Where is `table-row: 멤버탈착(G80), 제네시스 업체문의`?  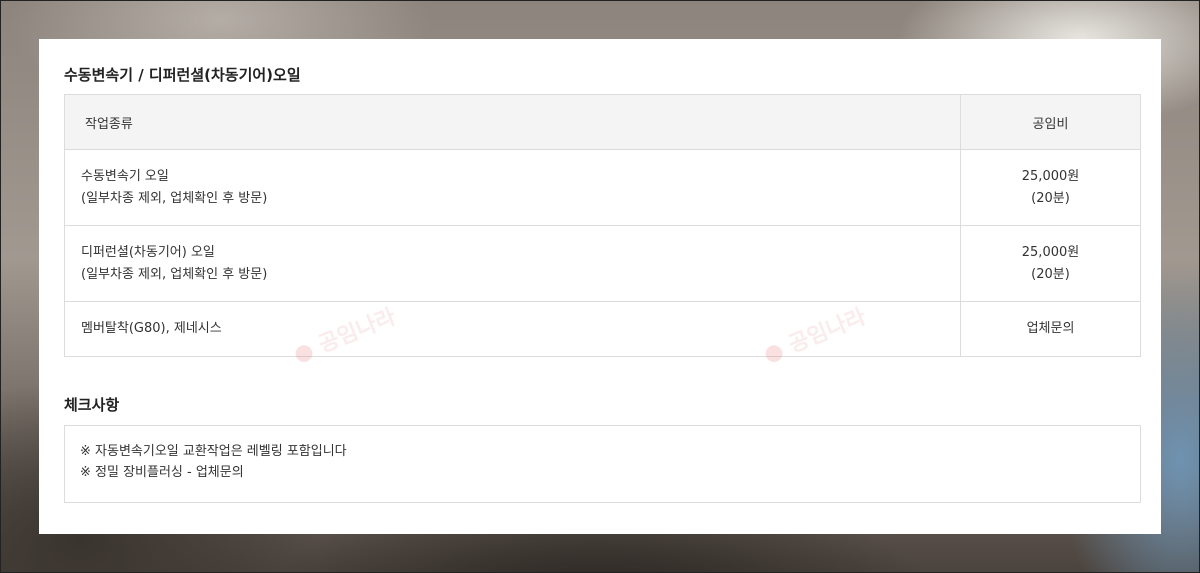 table-row: 멤버탈착(G80), 제네시스 업체문의 is located at coordinates (602, 329).